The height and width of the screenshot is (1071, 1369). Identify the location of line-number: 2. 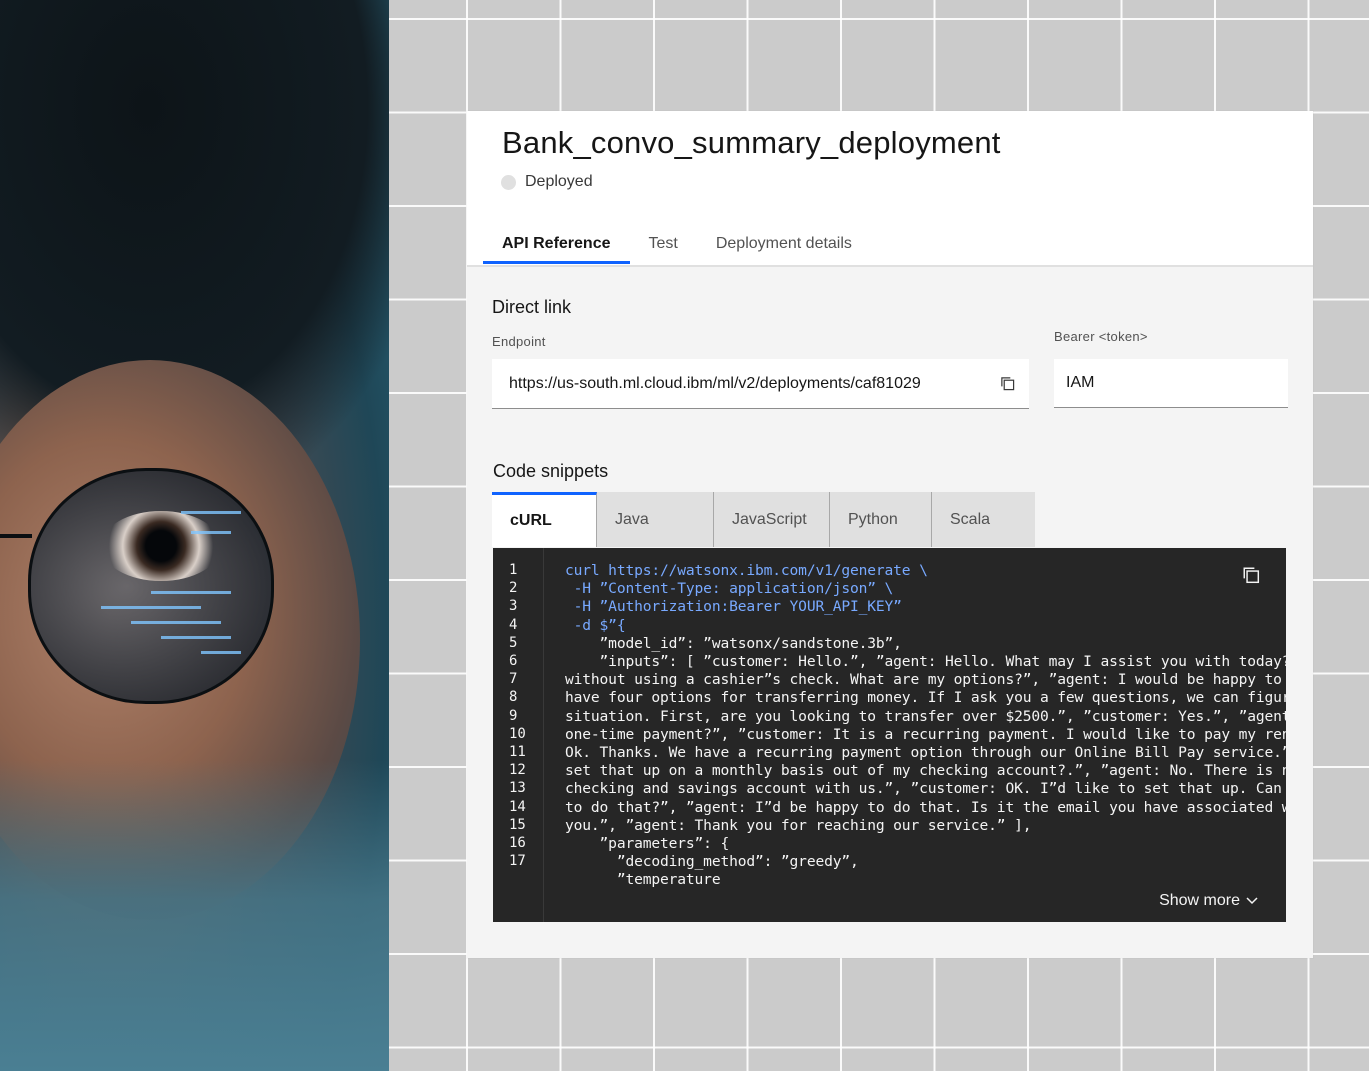
(513, 588).